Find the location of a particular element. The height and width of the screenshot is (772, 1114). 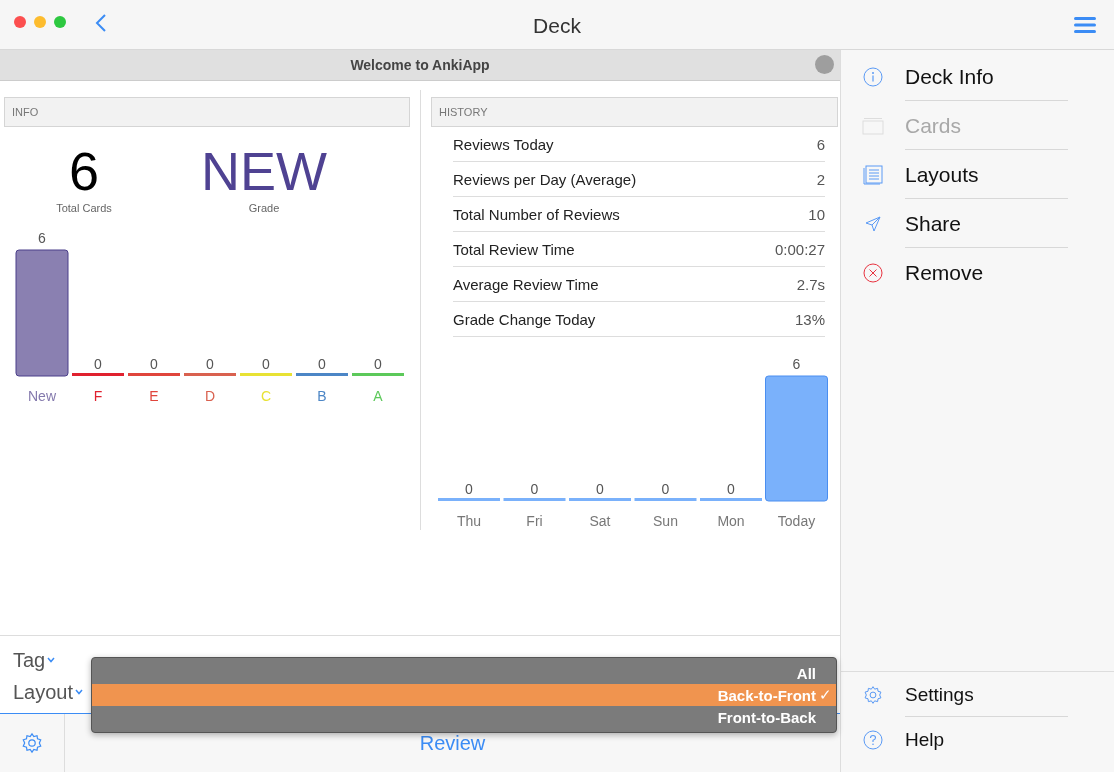

menu-icon is located at coordinates (1085, 25).